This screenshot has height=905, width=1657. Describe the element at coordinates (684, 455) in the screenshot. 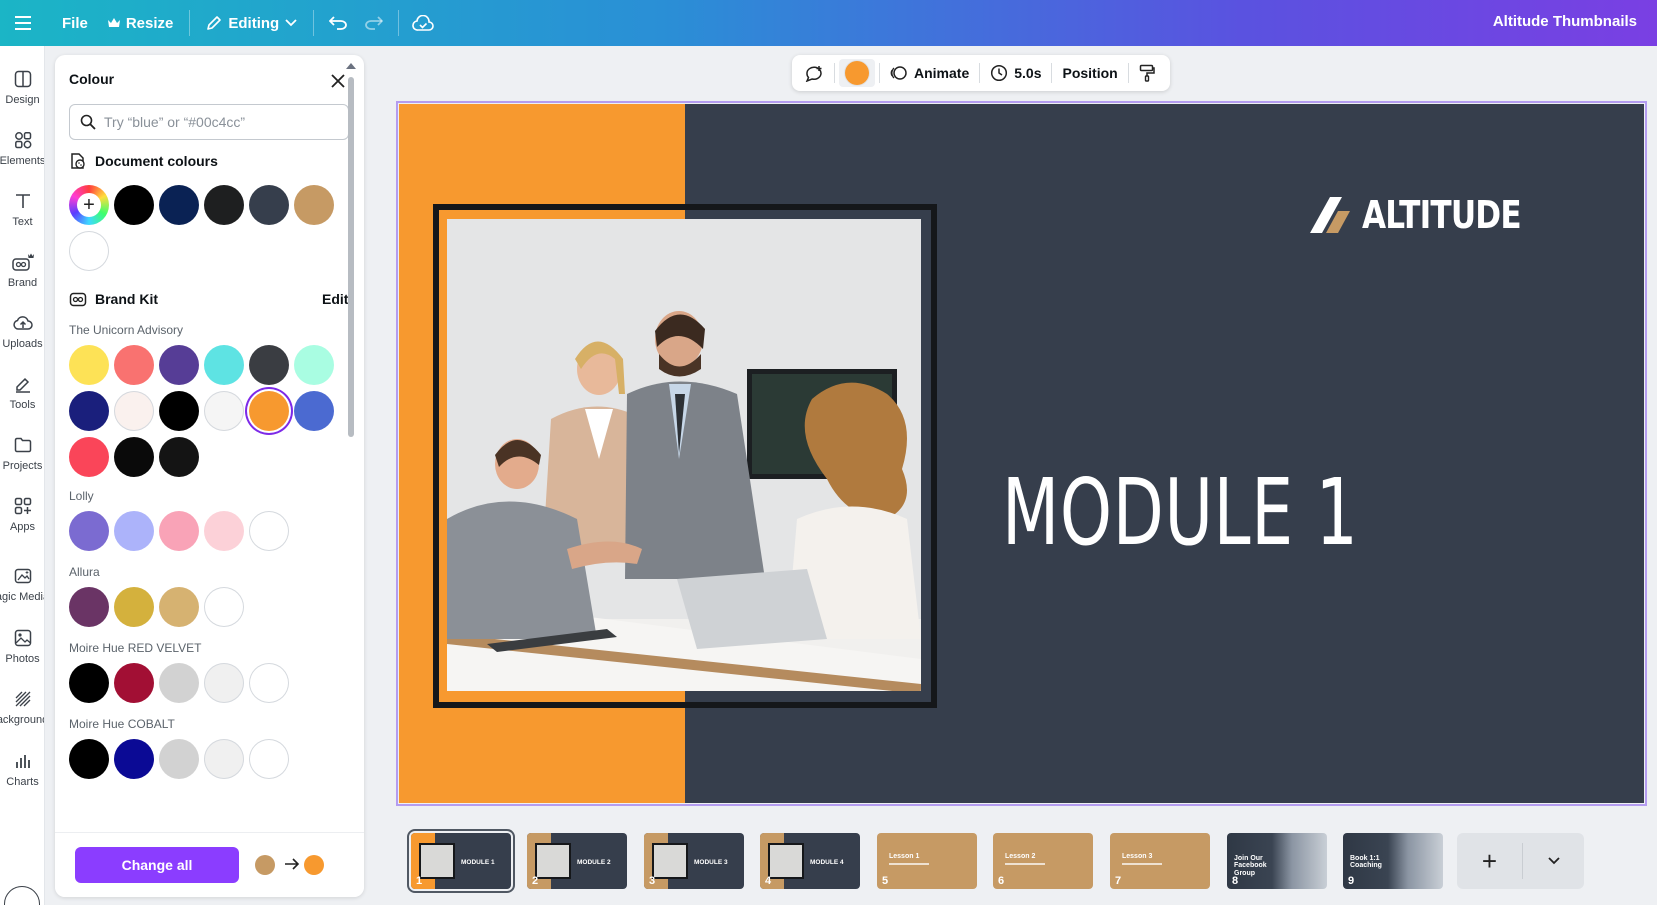

I see `team-meeting-photo` at that location.